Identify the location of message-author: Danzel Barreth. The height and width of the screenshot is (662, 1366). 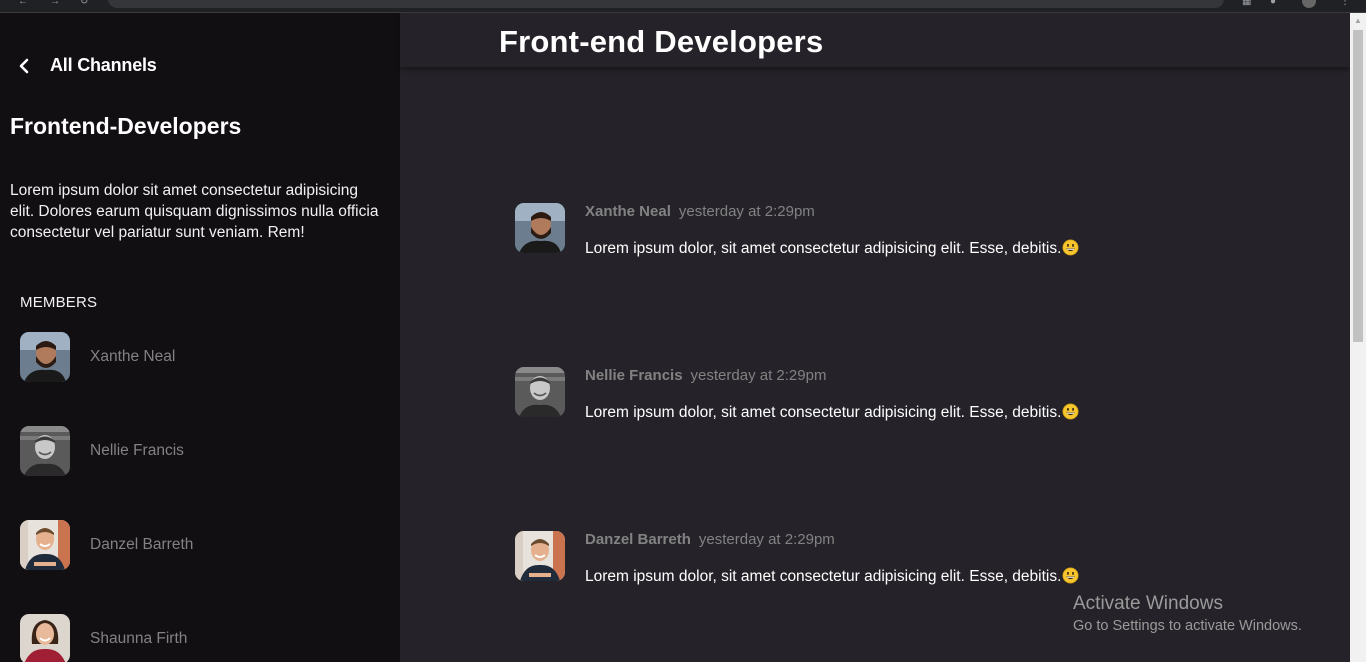
(638, 539).